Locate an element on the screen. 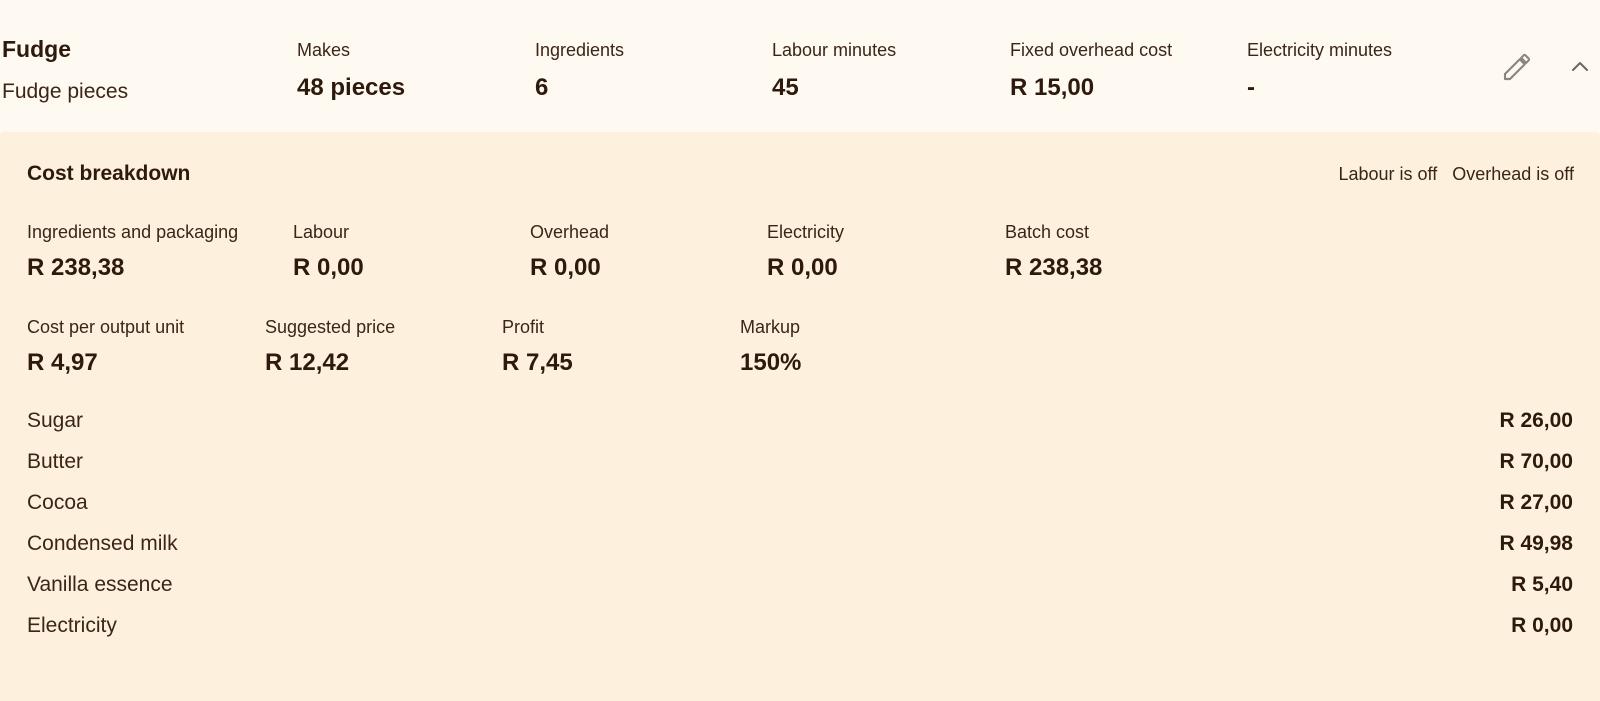 This screenshot has height=701, width=1600. edit-button is located at coordinates (1517, 67).